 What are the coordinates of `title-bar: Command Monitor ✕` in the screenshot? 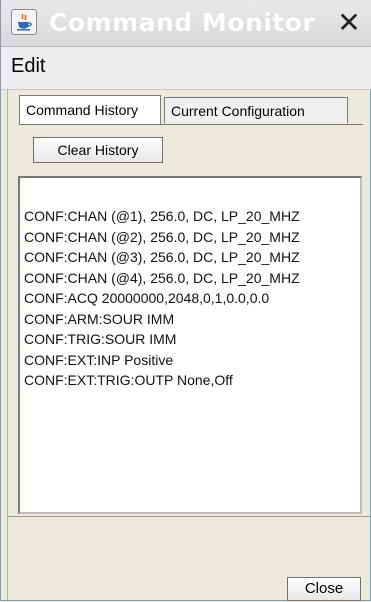 It's located at (186, 23).